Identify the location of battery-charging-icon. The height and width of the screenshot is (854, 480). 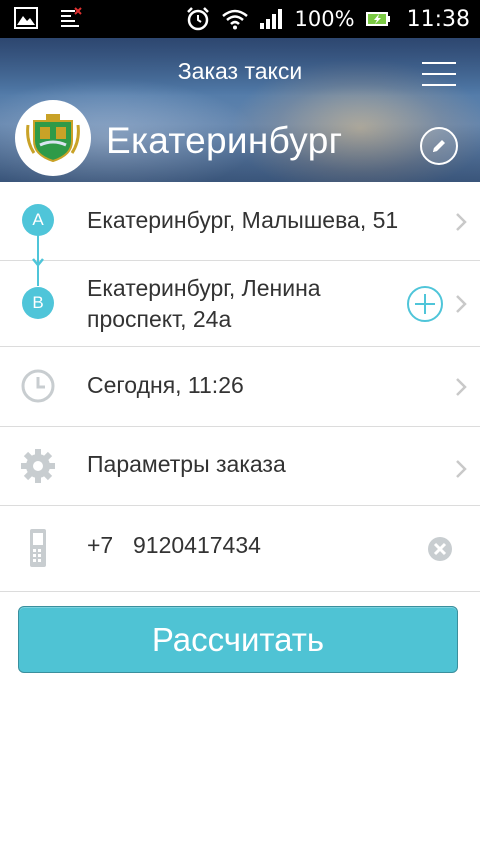
(377, 19).